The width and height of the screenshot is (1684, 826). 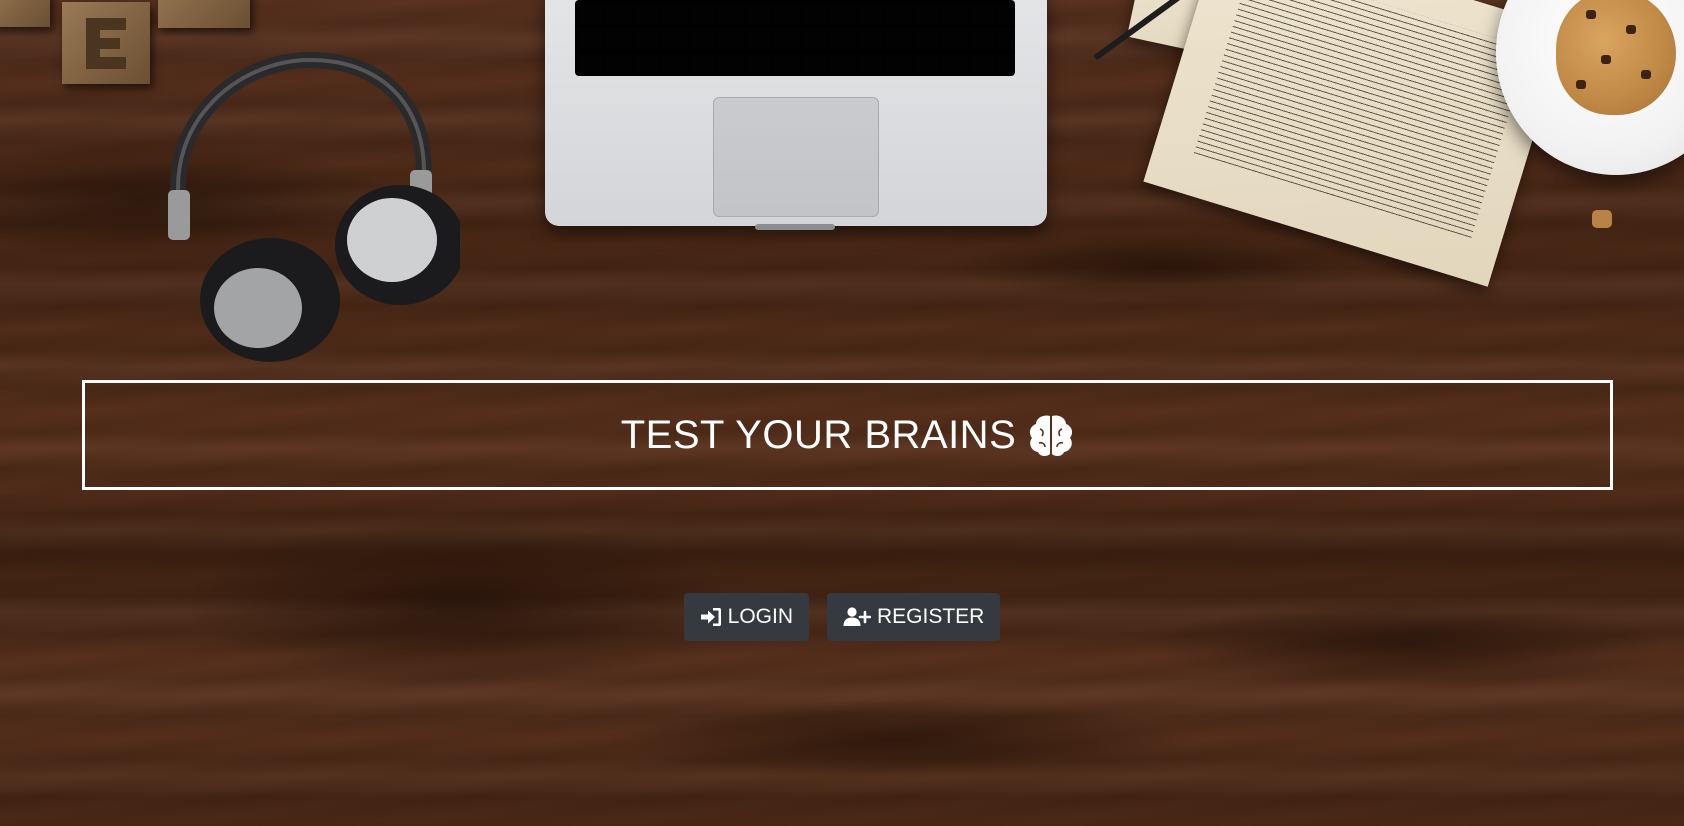 I want to click on letter-block-e-icon, so click(x=106, y=43).